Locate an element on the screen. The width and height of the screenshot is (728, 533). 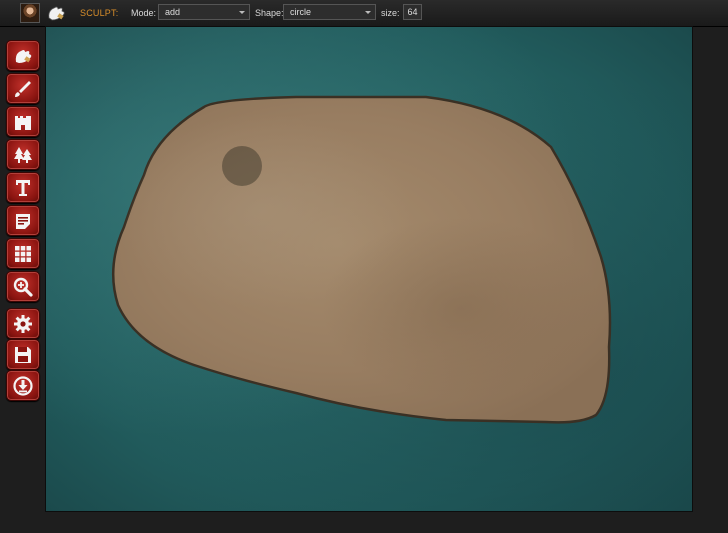
text-tool-button is located at coordinates (23, 187).